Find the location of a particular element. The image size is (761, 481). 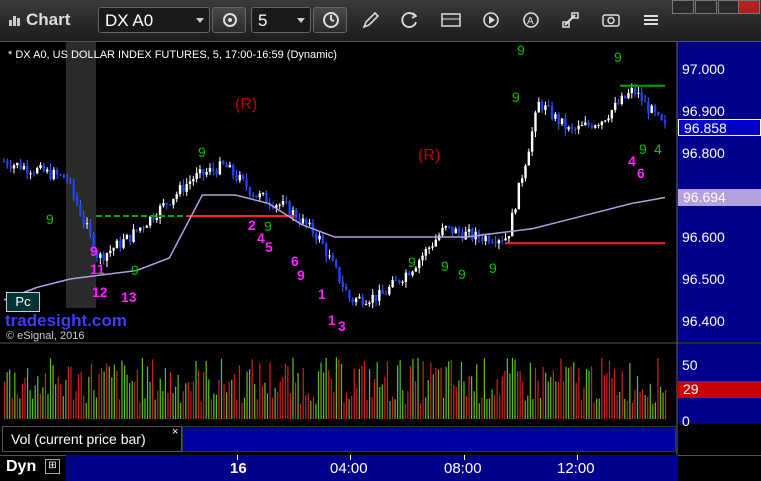

alert-icon: A is located at coordinates (531, 20).